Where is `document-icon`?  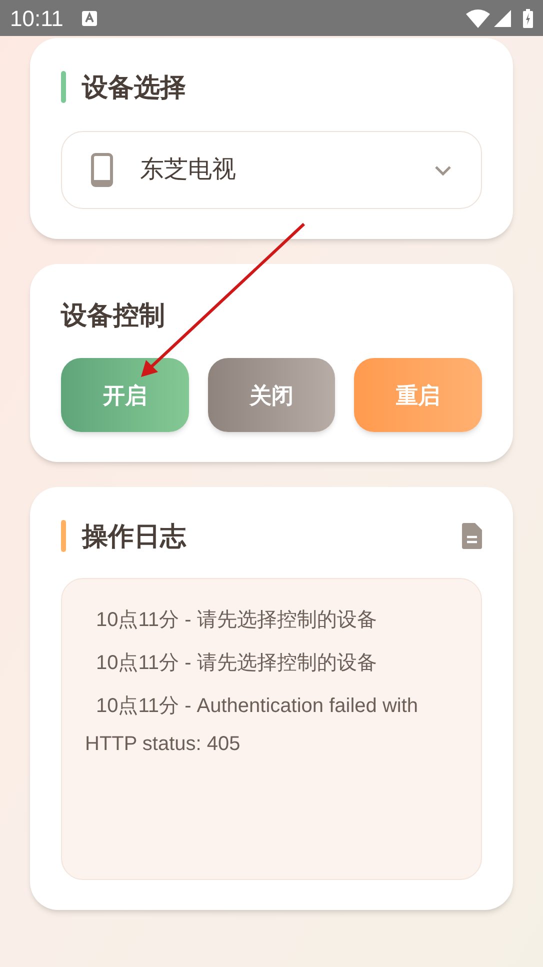
document-icon is located at coordinates (472, 536).